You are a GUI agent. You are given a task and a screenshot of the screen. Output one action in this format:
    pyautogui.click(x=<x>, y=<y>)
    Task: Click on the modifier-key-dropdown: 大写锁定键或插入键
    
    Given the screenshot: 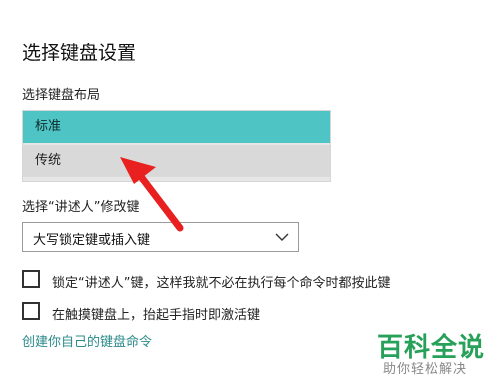 What is the action you would take?
    pyautogui.click(x=160, y=237)
    